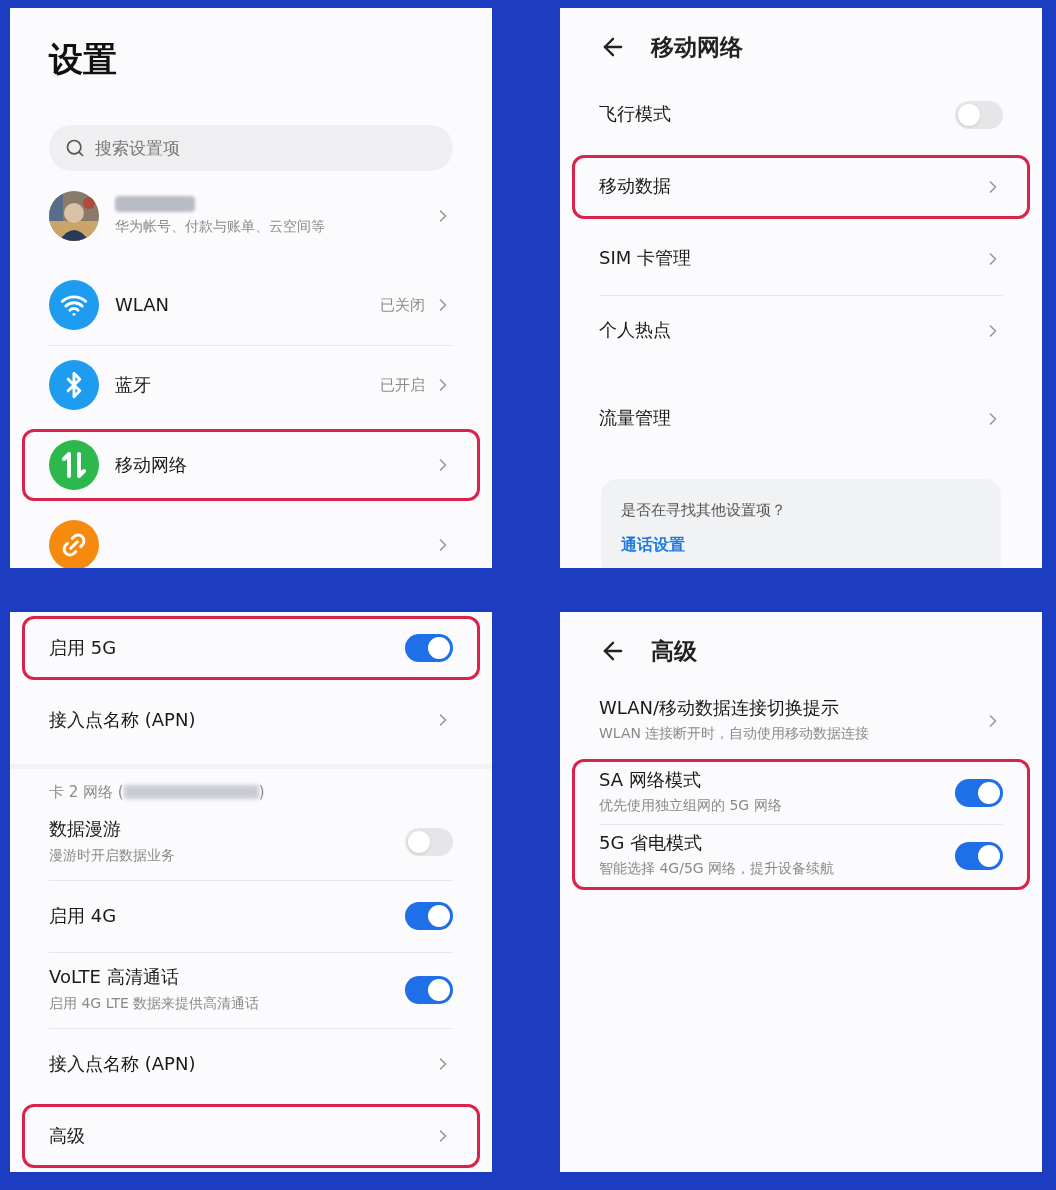  I want to click on page-title: 设置, so click(83, 59).